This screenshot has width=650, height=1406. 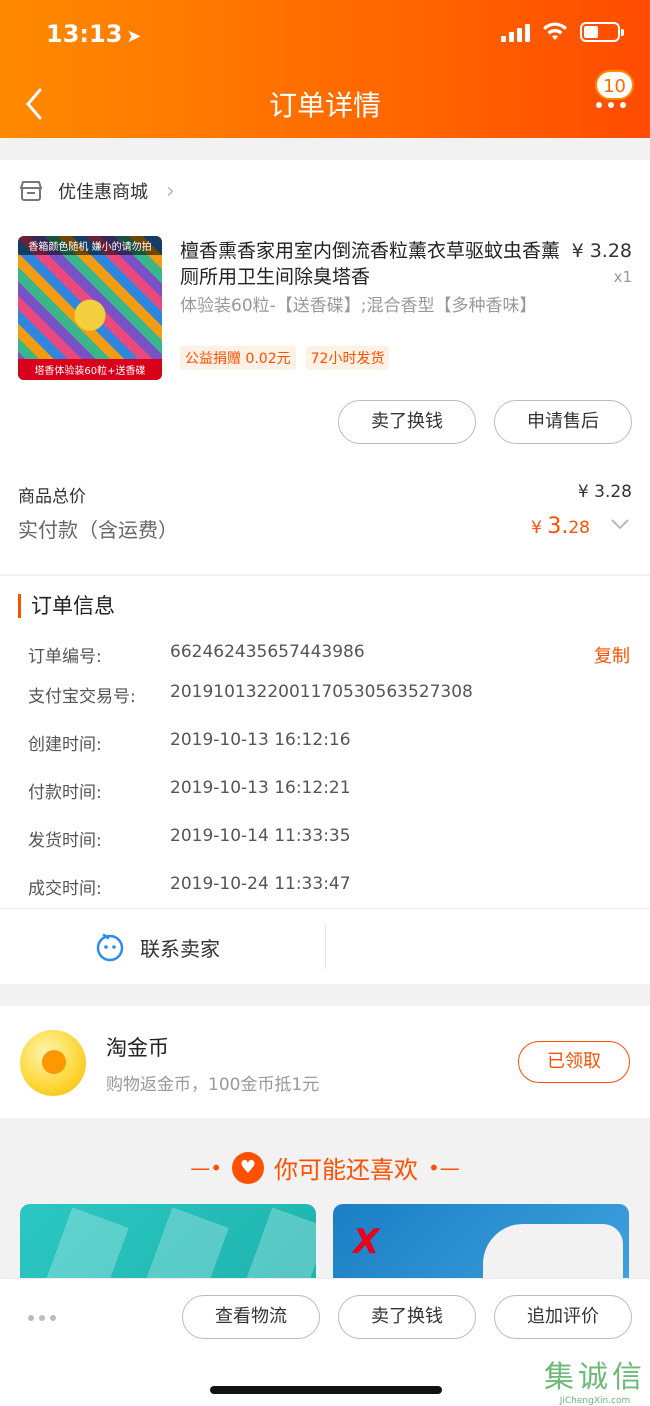 What do you see at coordinates (407, 1317) in the screenshot?
I see `sell-item-bottom-button: 卖了换钱` at bounding box center [407, 1317].